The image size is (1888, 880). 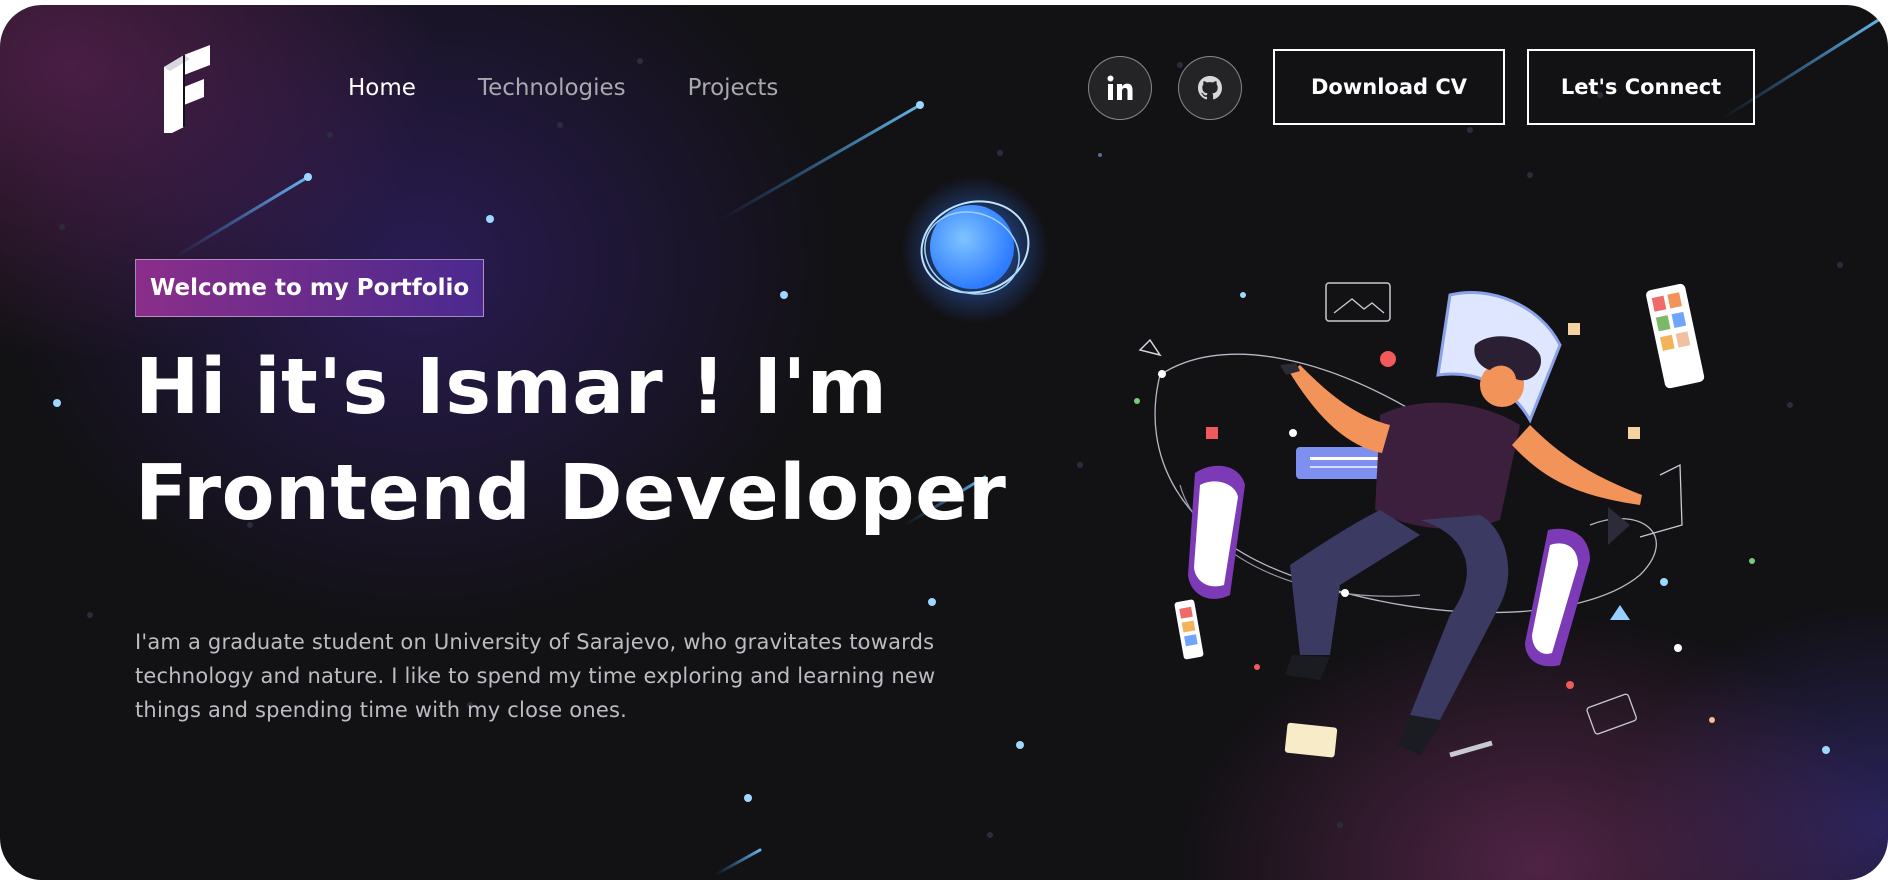 I want to click on main-nav: Home Technologies Projects, so click(x=563, y=88).